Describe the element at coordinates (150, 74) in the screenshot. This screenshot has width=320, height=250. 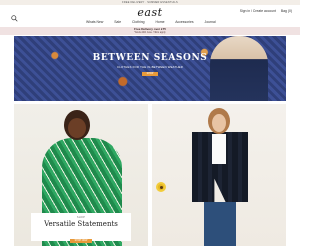
I see `hero-shop-button: SHOP` at that location.